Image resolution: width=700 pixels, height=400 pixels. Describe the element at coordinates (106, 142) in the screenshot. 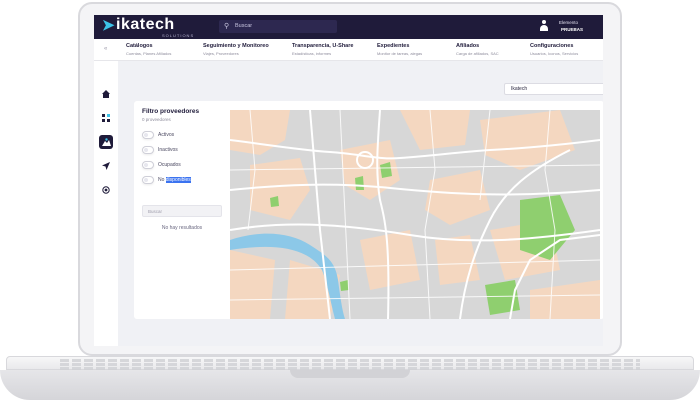

I see `map-pin-icon` at that location.